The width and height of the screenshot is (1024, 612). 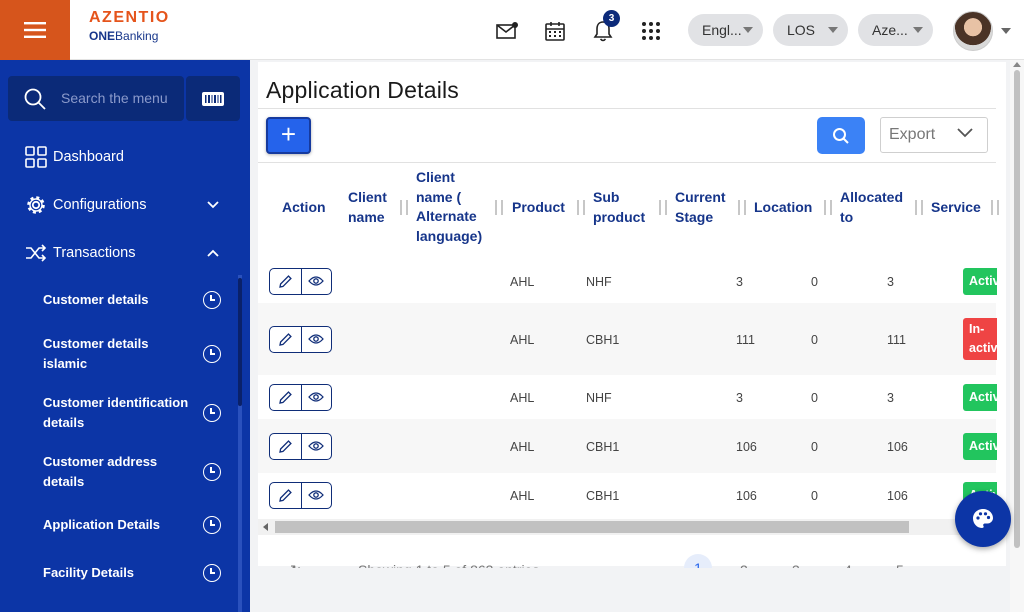 What do you see at coordinates (918, 30) in the screenshot?
I see `chevron-down-icon` at bounding box center [918, 30].